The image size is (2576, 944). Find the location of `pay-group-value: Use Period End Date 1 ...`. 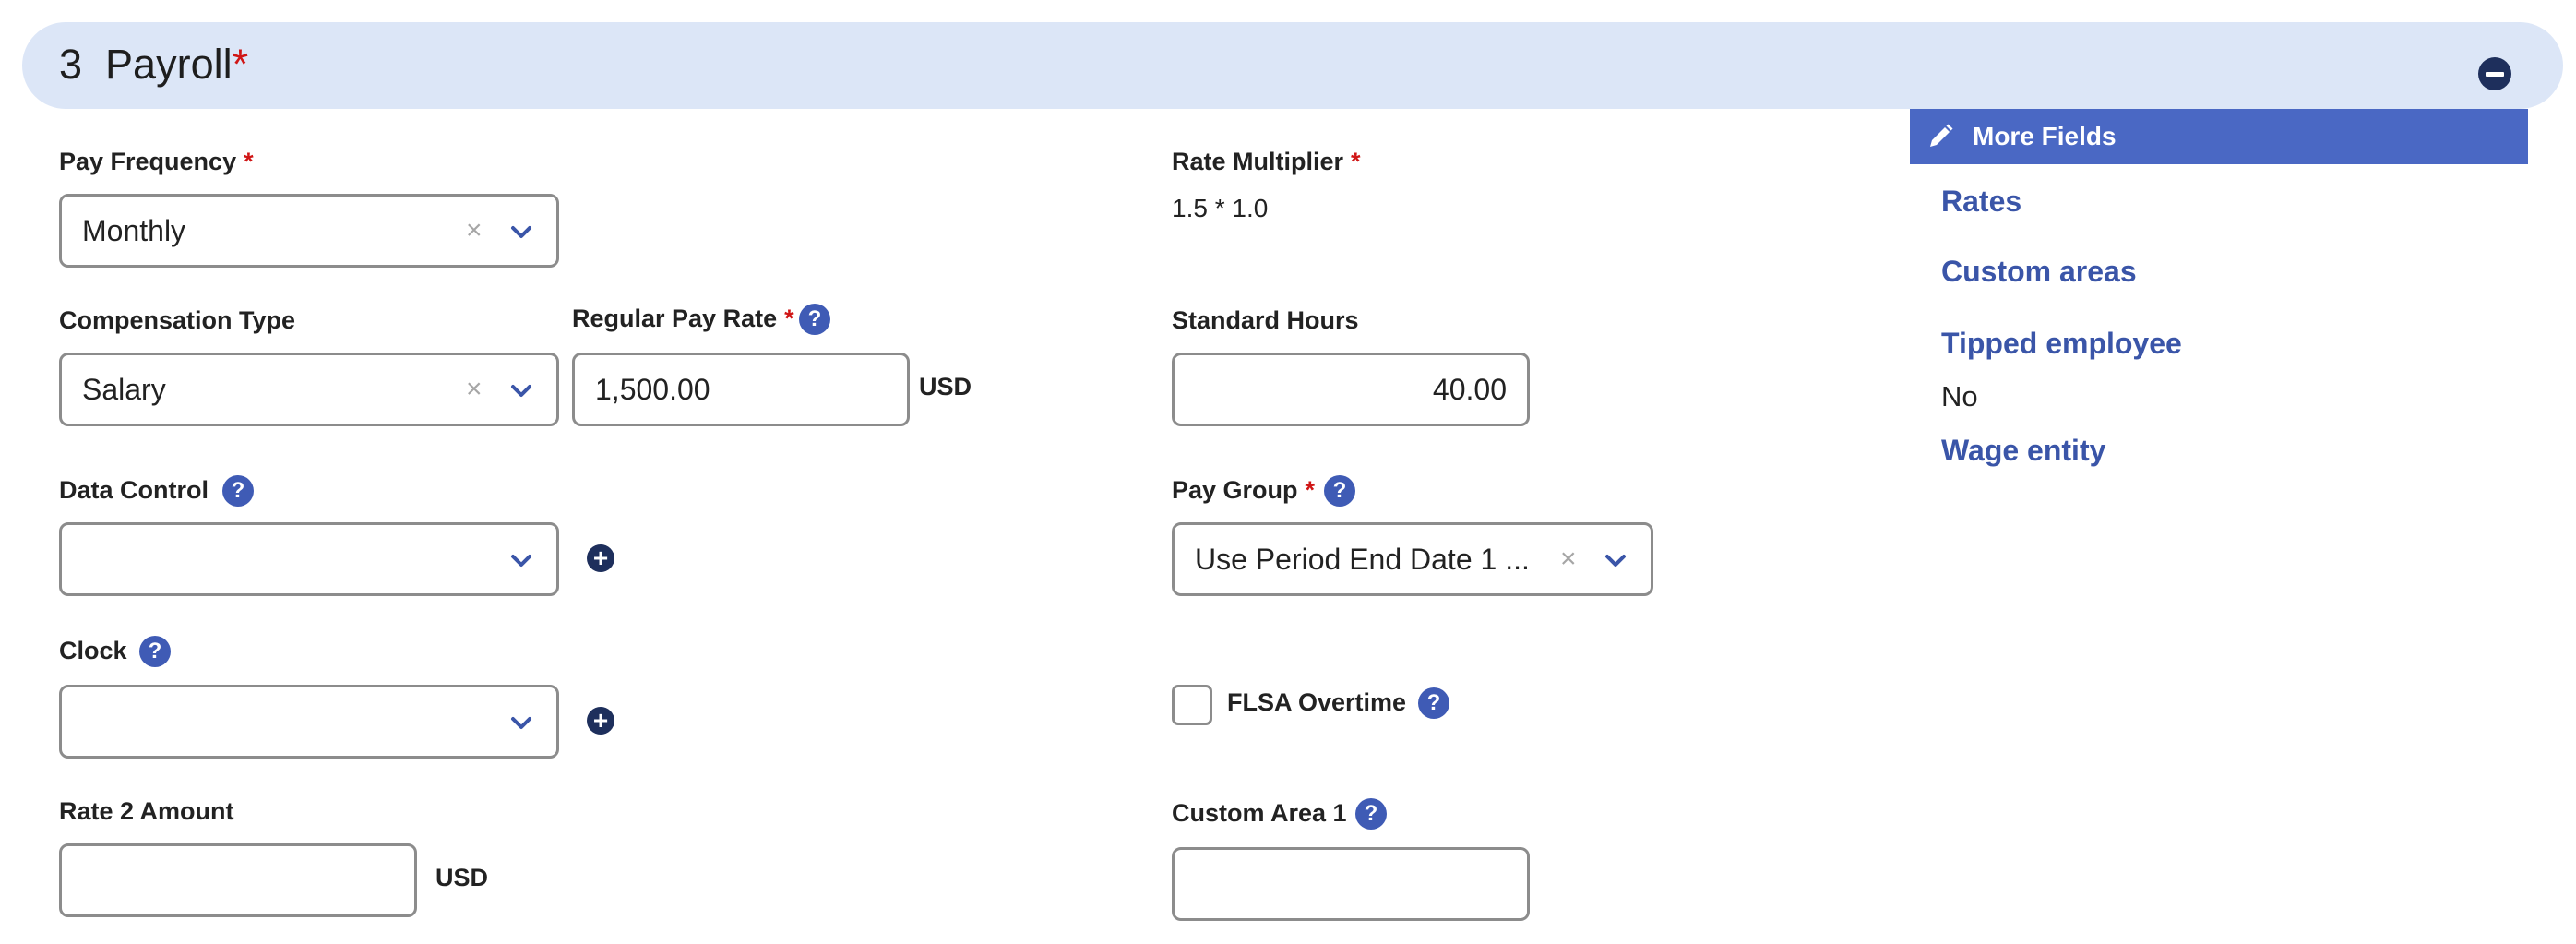

pay-group-value: Use Period End Date 1 ... is located at coordinates (1361, 559).